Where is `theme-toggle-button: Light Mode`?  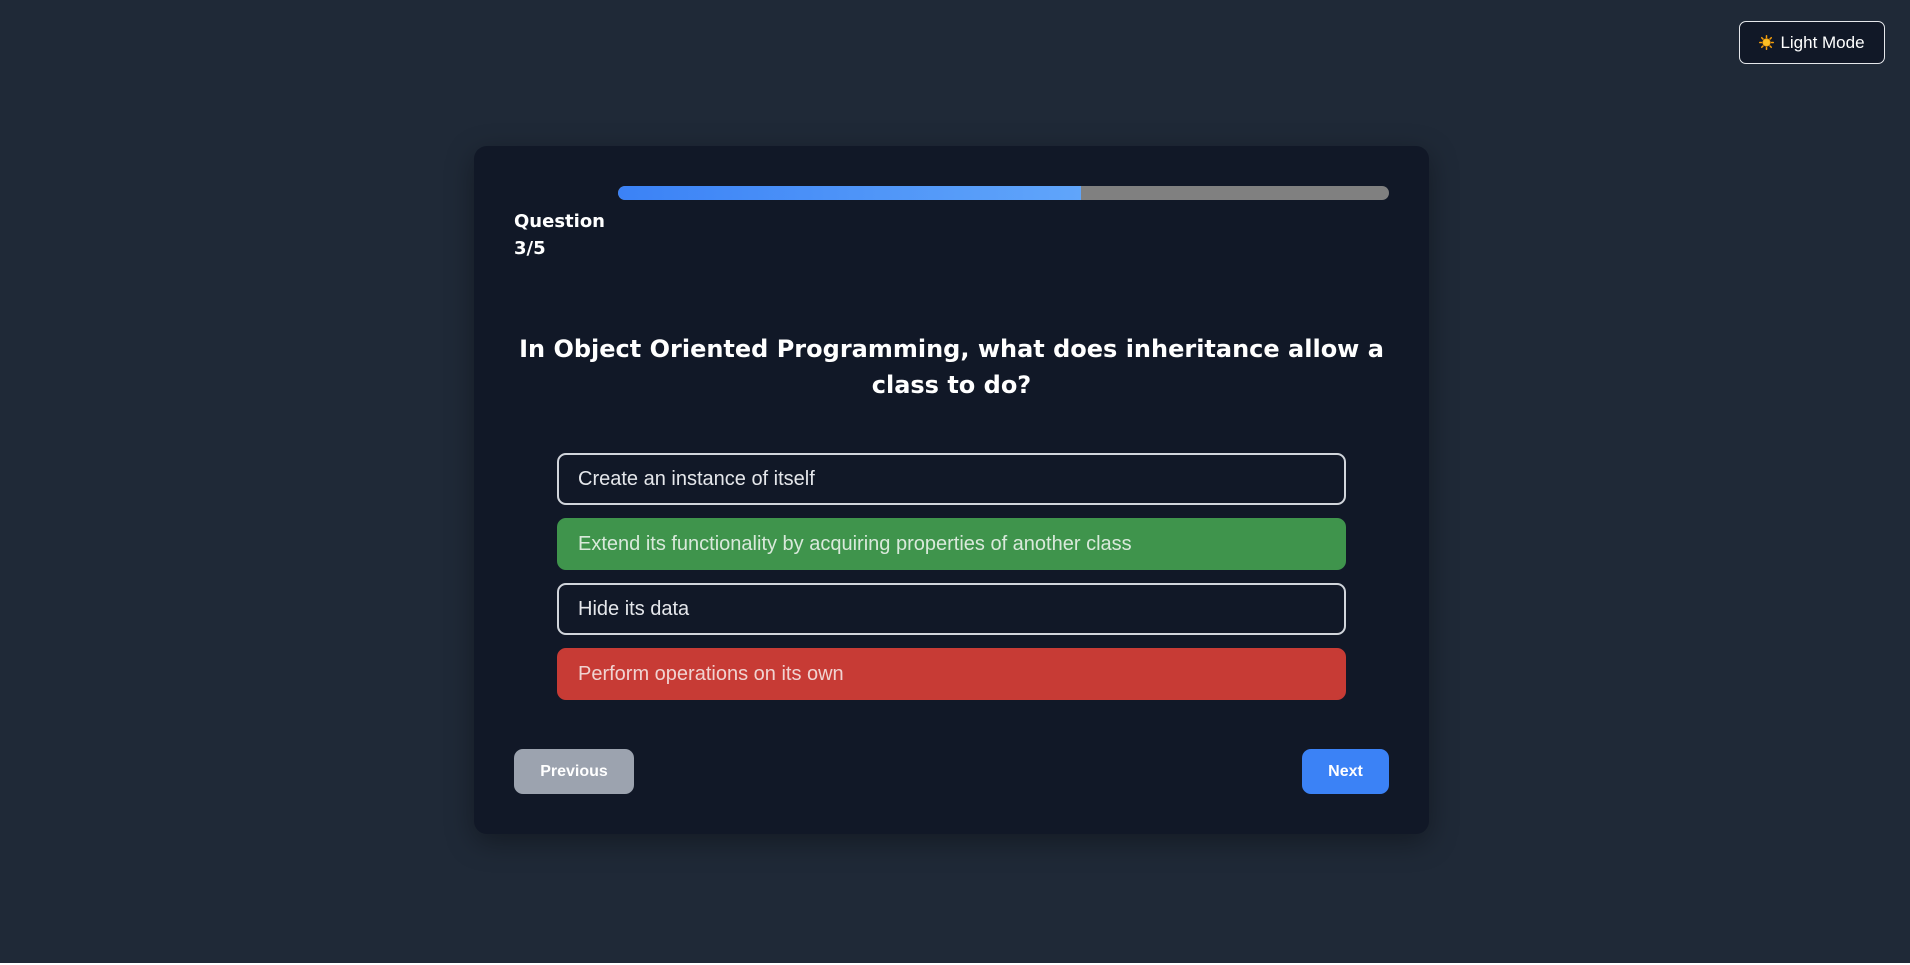 theme-toggle-button: Light Mode is located at coordinates (1812, 42).